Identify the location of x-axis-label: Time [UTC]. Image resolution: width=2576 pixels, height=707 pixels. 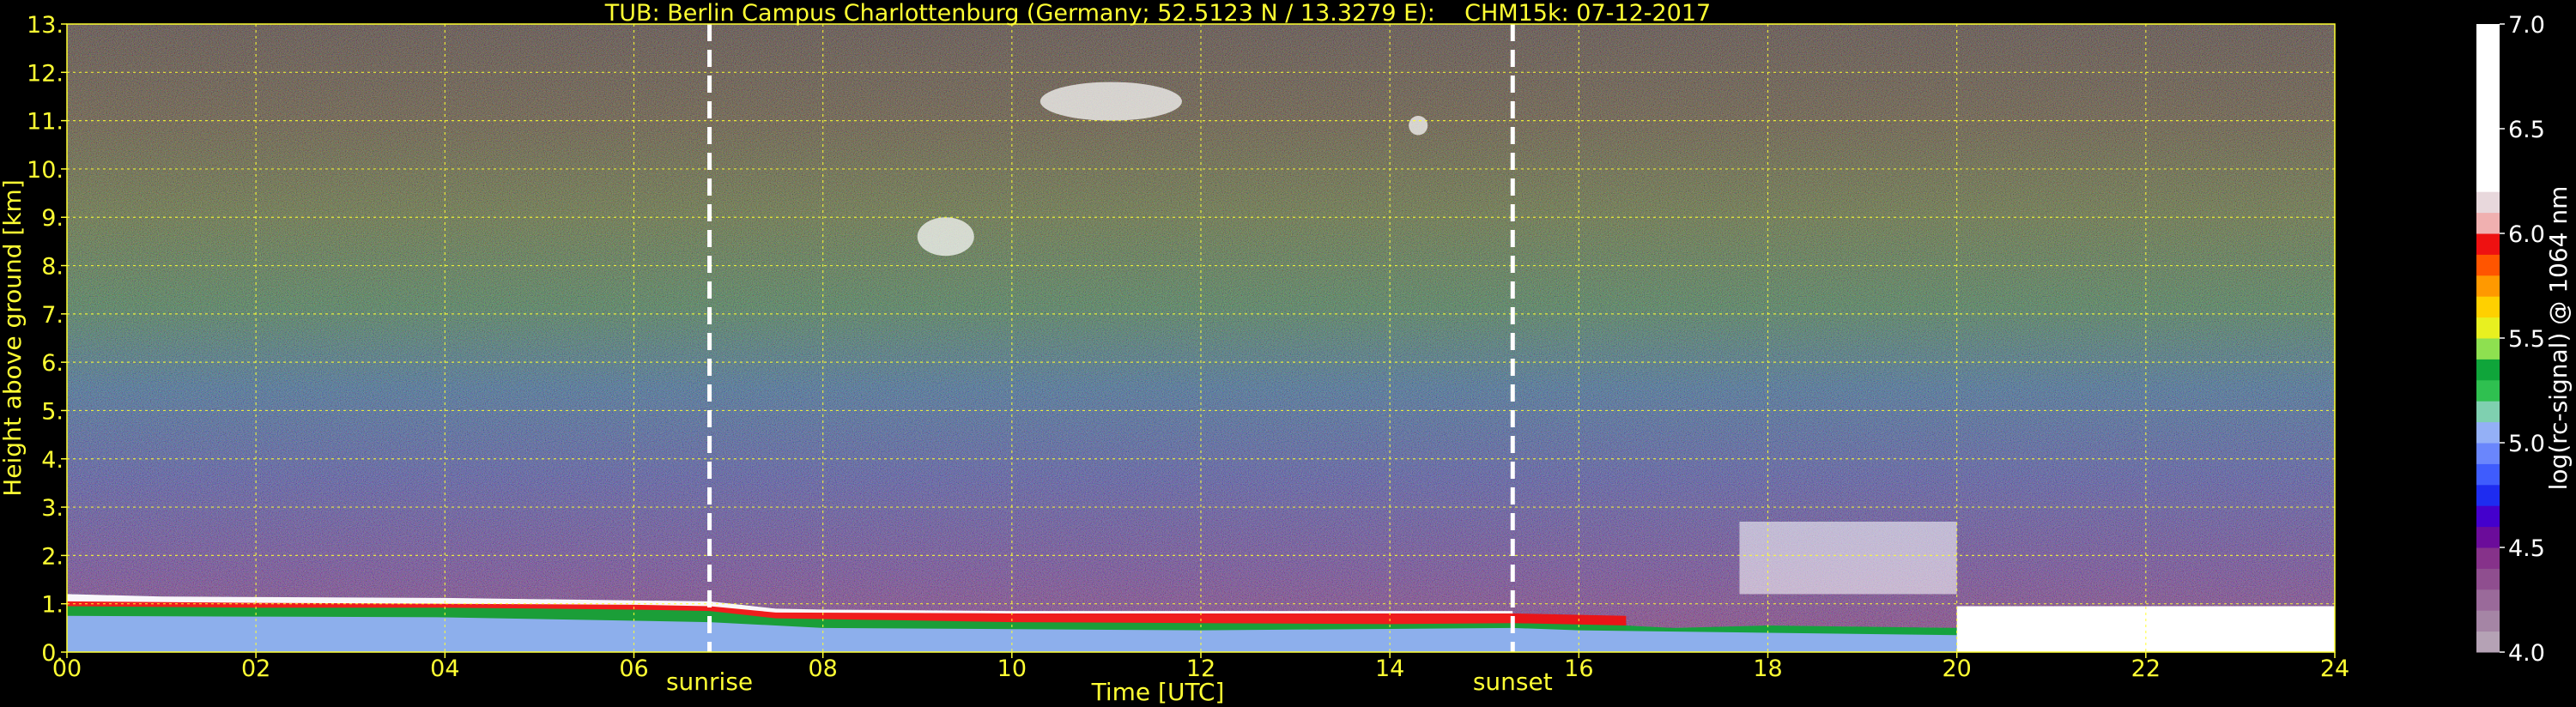
(1158, 692).